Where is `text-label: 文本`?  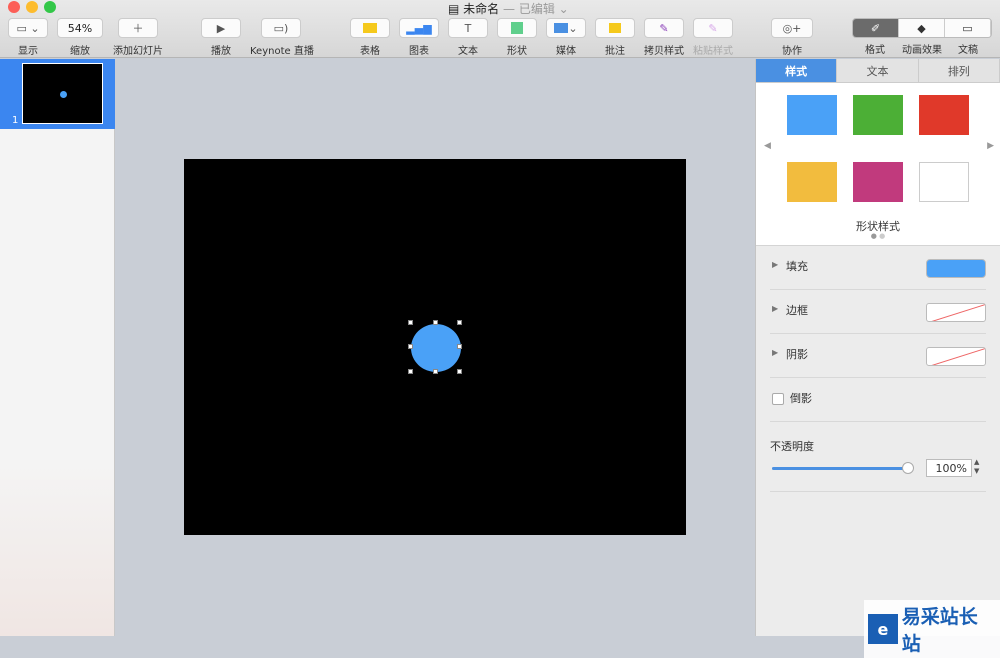 text-label: 文本 is located at coordinates (468, 51).